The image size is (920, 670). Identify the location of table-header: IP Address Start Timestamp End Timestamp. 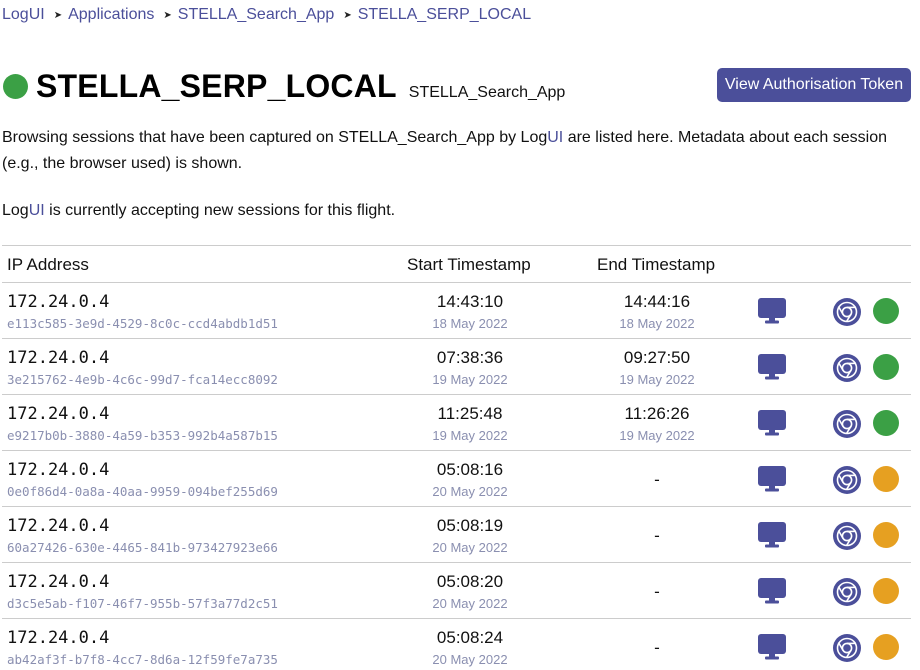
(456, 264).